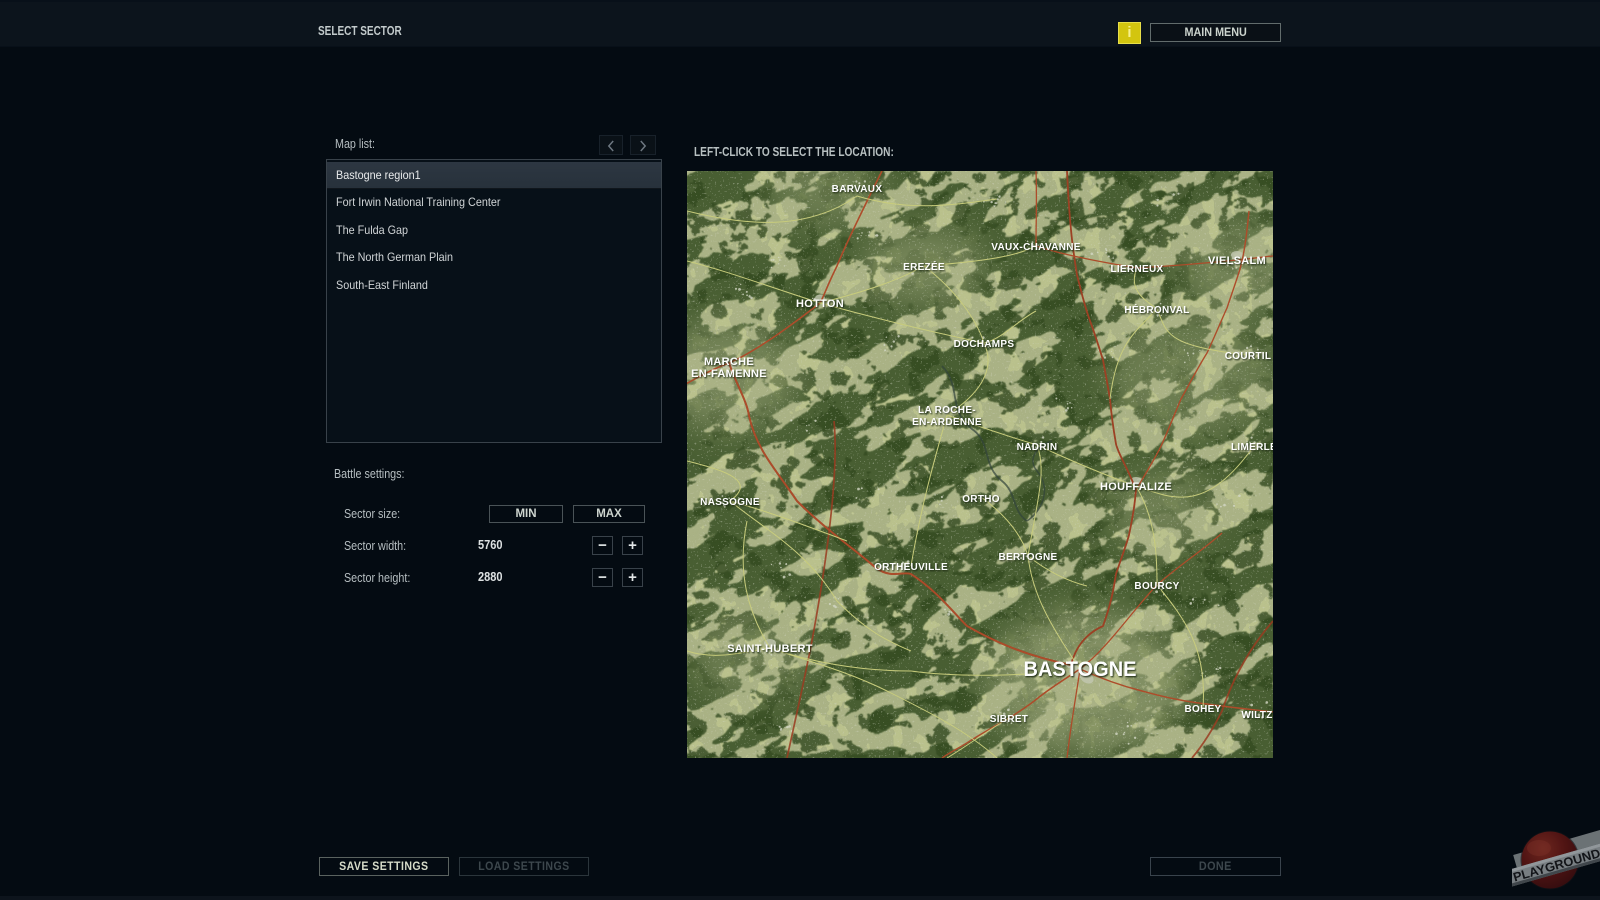 The width and height of the screenshot is (1600, 900). Describe the element at coordinates (1256, 715) in the screenshot. I see `svg-text: WILTZ` at that location.